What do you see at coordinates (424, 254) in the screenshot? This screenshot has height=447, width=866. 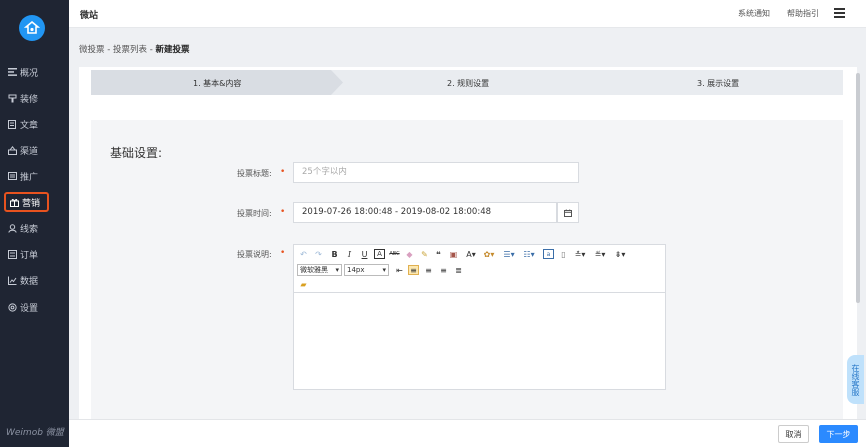 I see `format-brush-icon: ✎` at bounding box center [424, 254].